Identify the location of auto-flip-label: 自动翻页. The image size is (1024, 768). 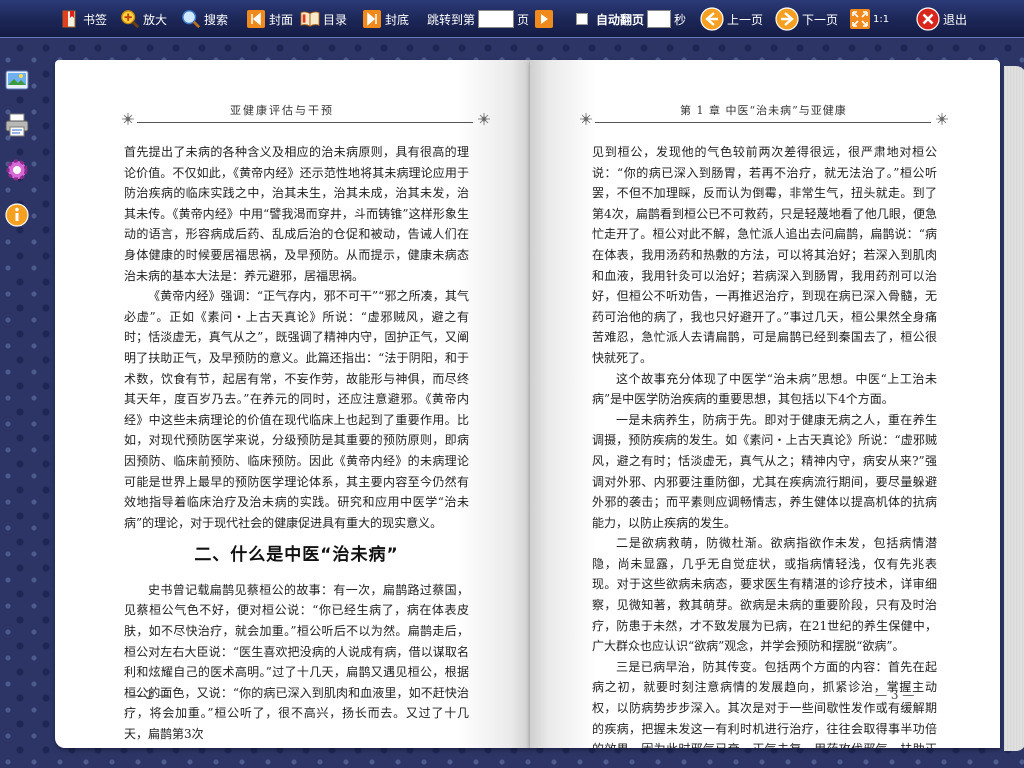
(620, 19).